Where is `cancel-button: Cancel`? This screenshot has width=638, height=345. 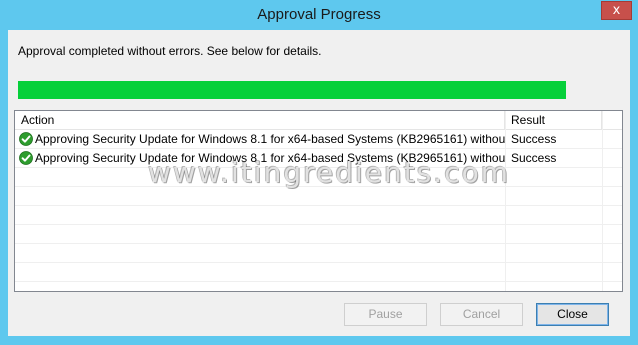
cancel-button: Cancel is located at coordinates (481, 314).